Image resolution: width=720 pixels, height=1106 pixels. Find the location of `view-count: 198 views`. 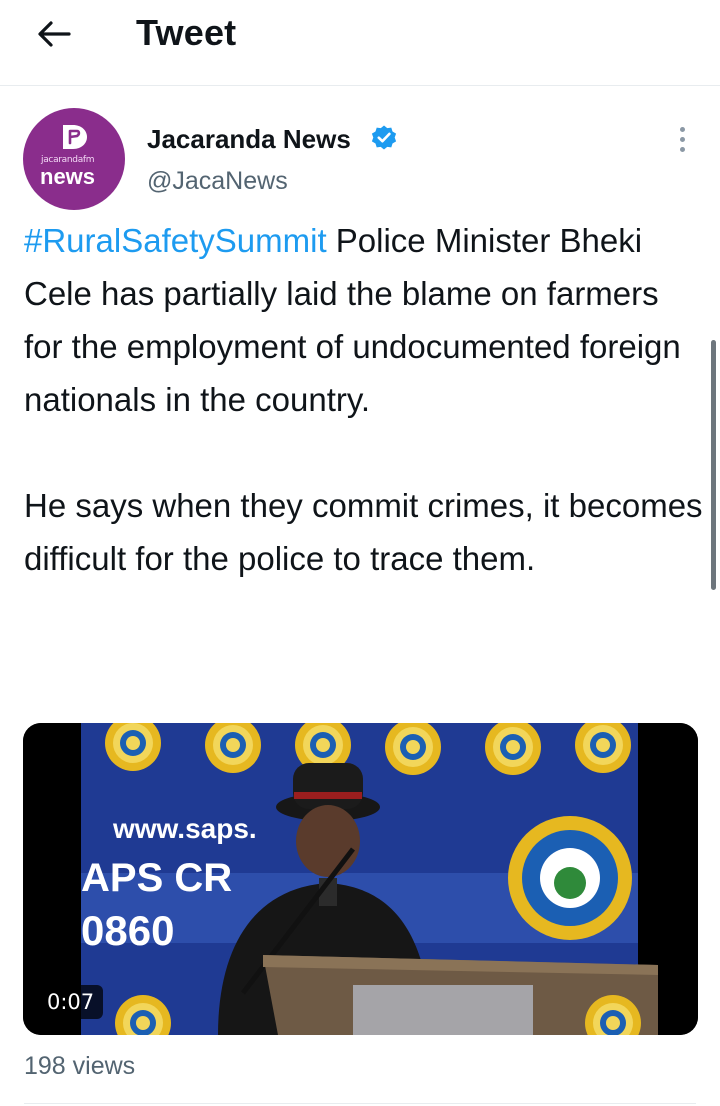

view-count: 198 views is located at coordinates (80, 1066).